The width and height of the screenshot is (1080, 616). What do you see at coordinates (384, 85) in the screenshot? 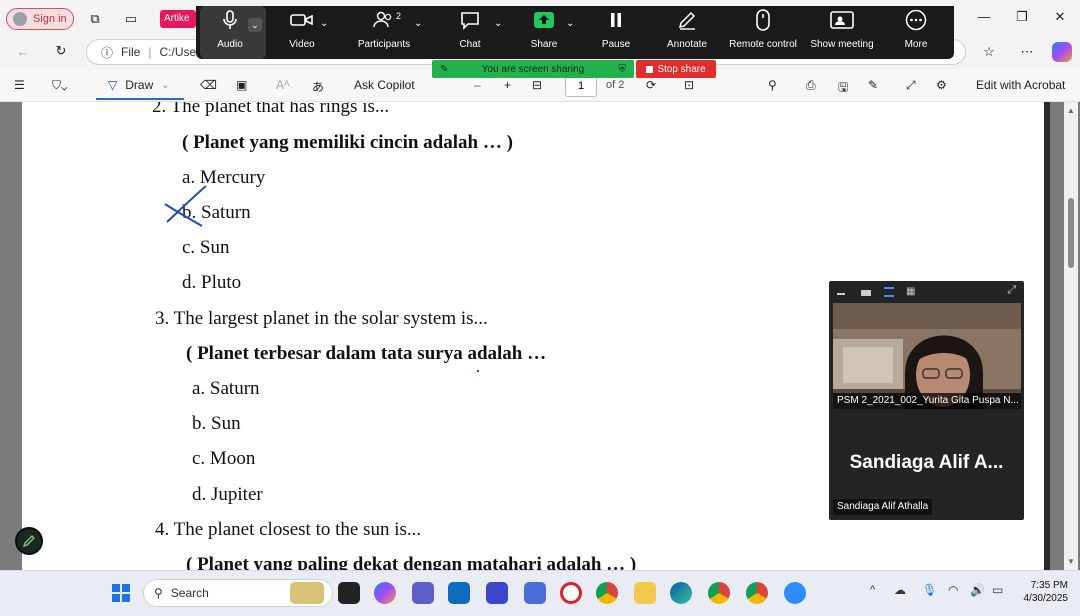
I see `ask-copilot-button: Ask Copilot` at bounding box center [384, 85].